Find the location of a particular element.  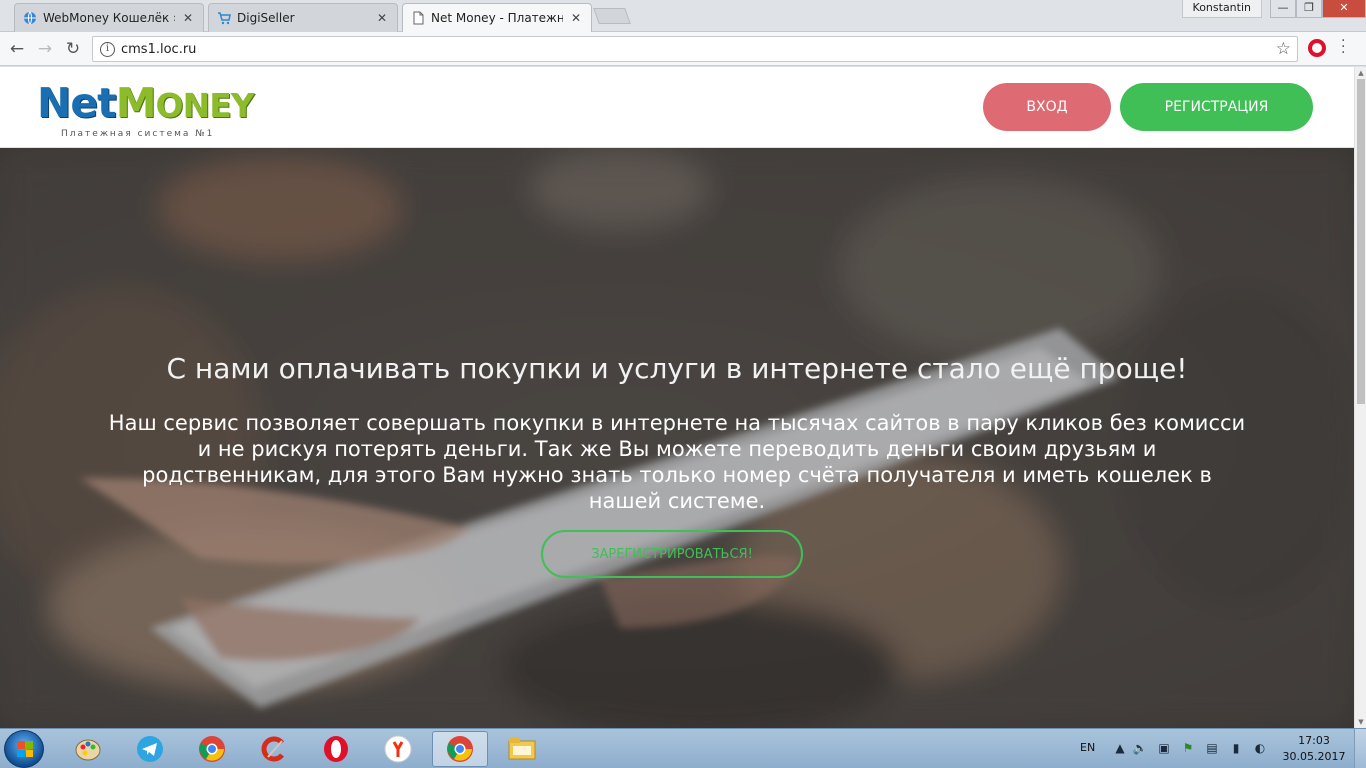

logo-wordmark: NetMONEY is located at coordinates (146, 103).